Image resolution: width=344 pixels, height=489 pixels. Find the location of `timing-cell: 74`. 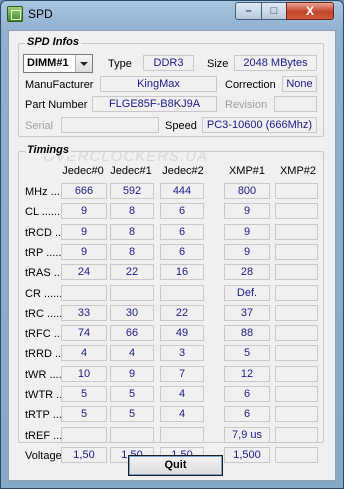

timing-cell: 74 is located at coordinates (84, 333).